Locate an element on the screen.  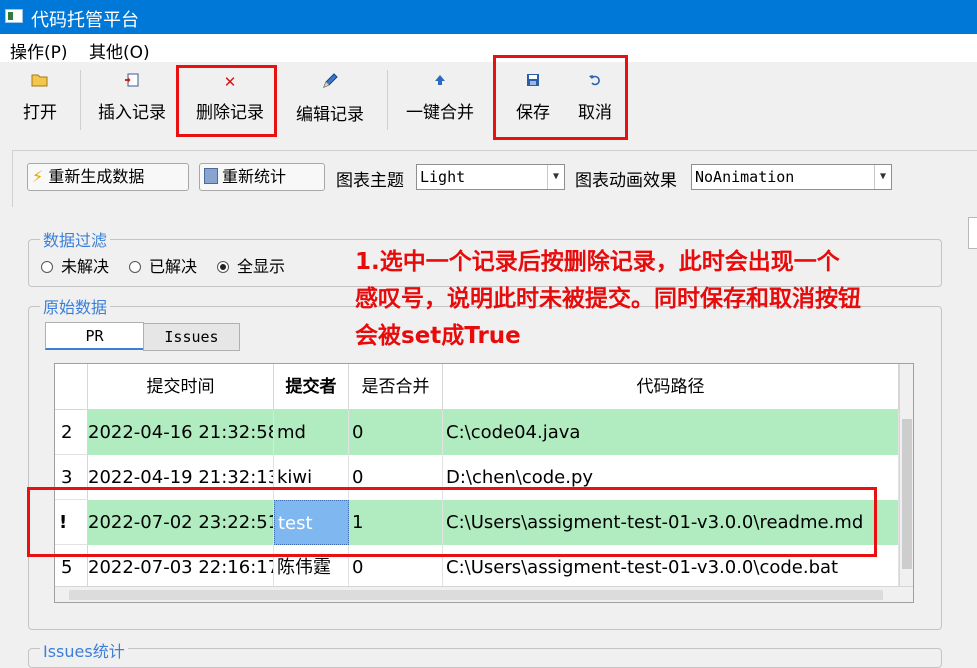
restat-label: 重新统计 is located at coordinates (254, 176).